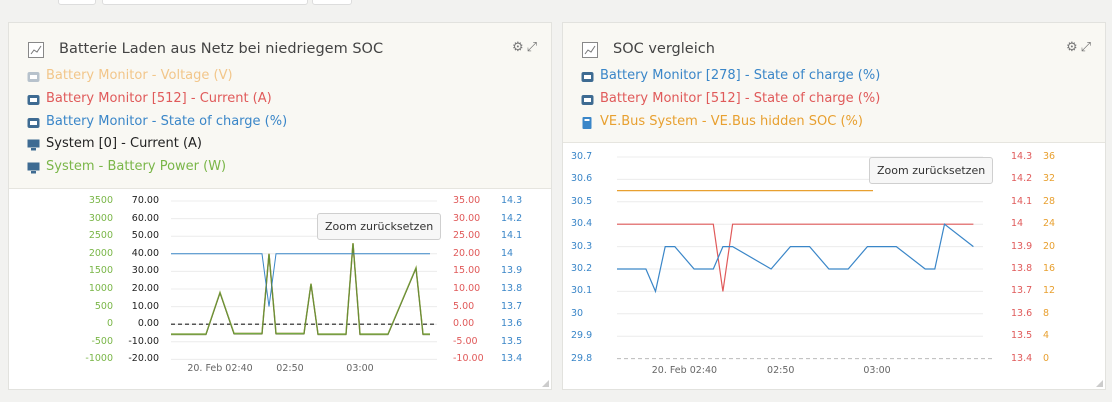 The width and height of the screenshot is (1112, 402). What do you see at coordinates (1022, 313) in the screenshot?
I see `y-tick-mid: 13.6` at bounding box center [1022, 313].